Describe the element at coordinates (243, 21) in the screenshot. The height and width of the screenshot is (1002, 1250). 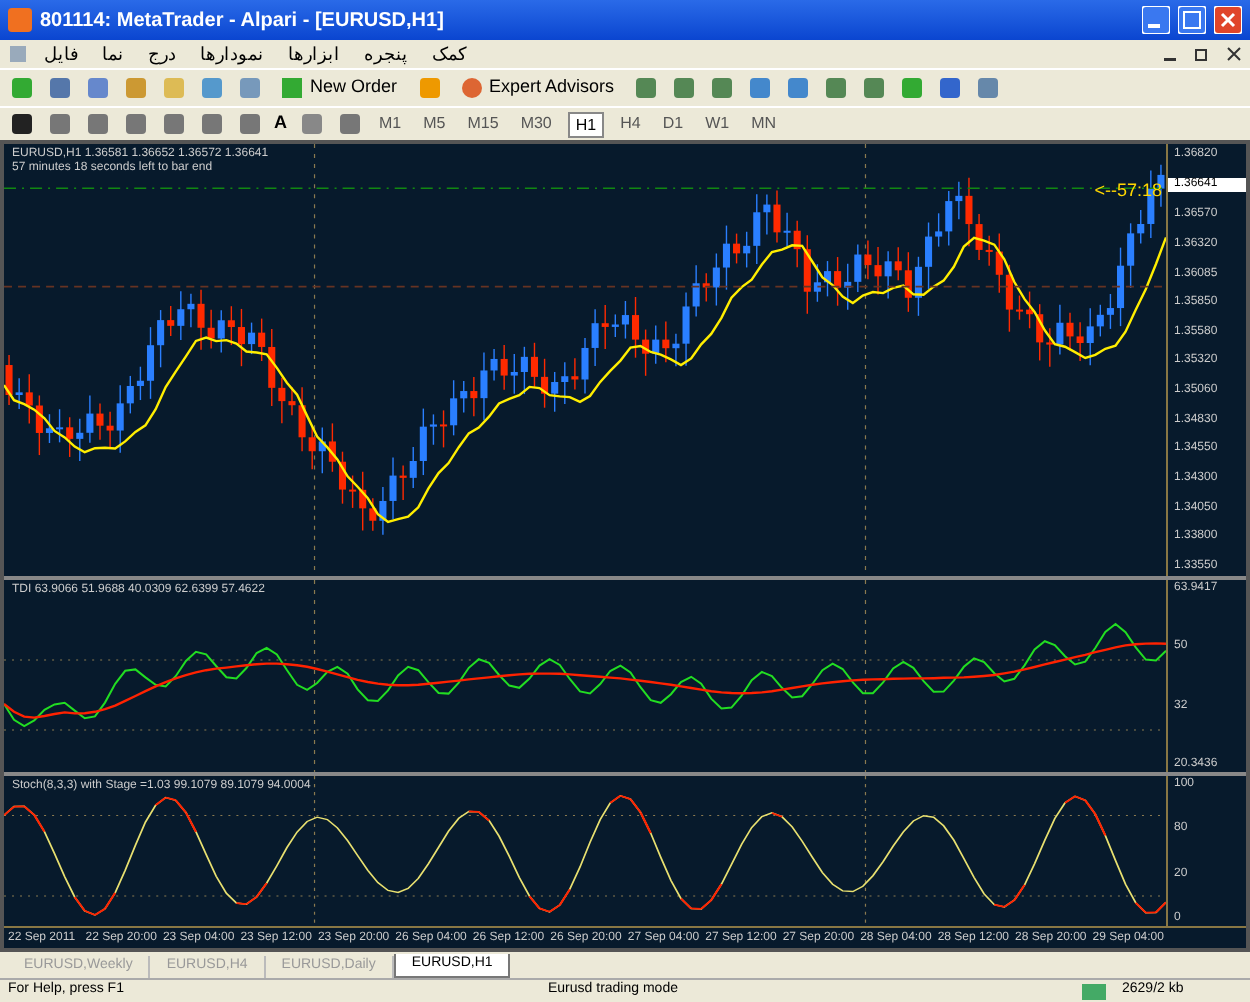
I see `window-title: 801114: MetaTrader - Alpari - [EURUSD,H1]` at that location.